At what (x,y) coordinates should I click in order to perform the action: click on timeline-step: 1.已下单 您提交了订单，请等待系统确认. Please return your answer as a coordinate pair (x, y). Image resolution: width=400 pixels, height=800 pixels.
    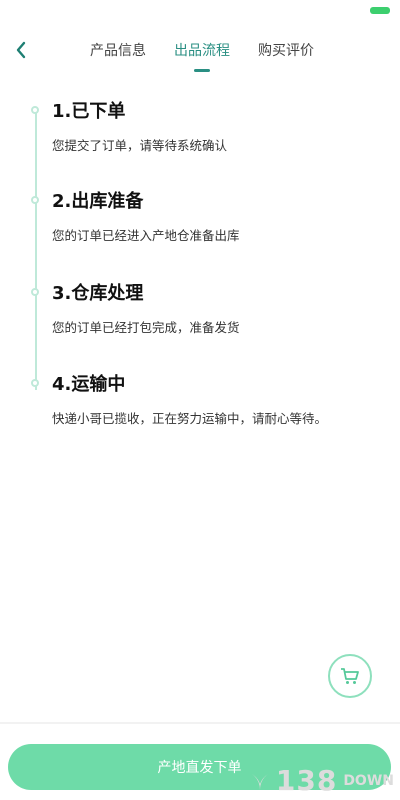
    Looking at the image, I should click on (220, 125).